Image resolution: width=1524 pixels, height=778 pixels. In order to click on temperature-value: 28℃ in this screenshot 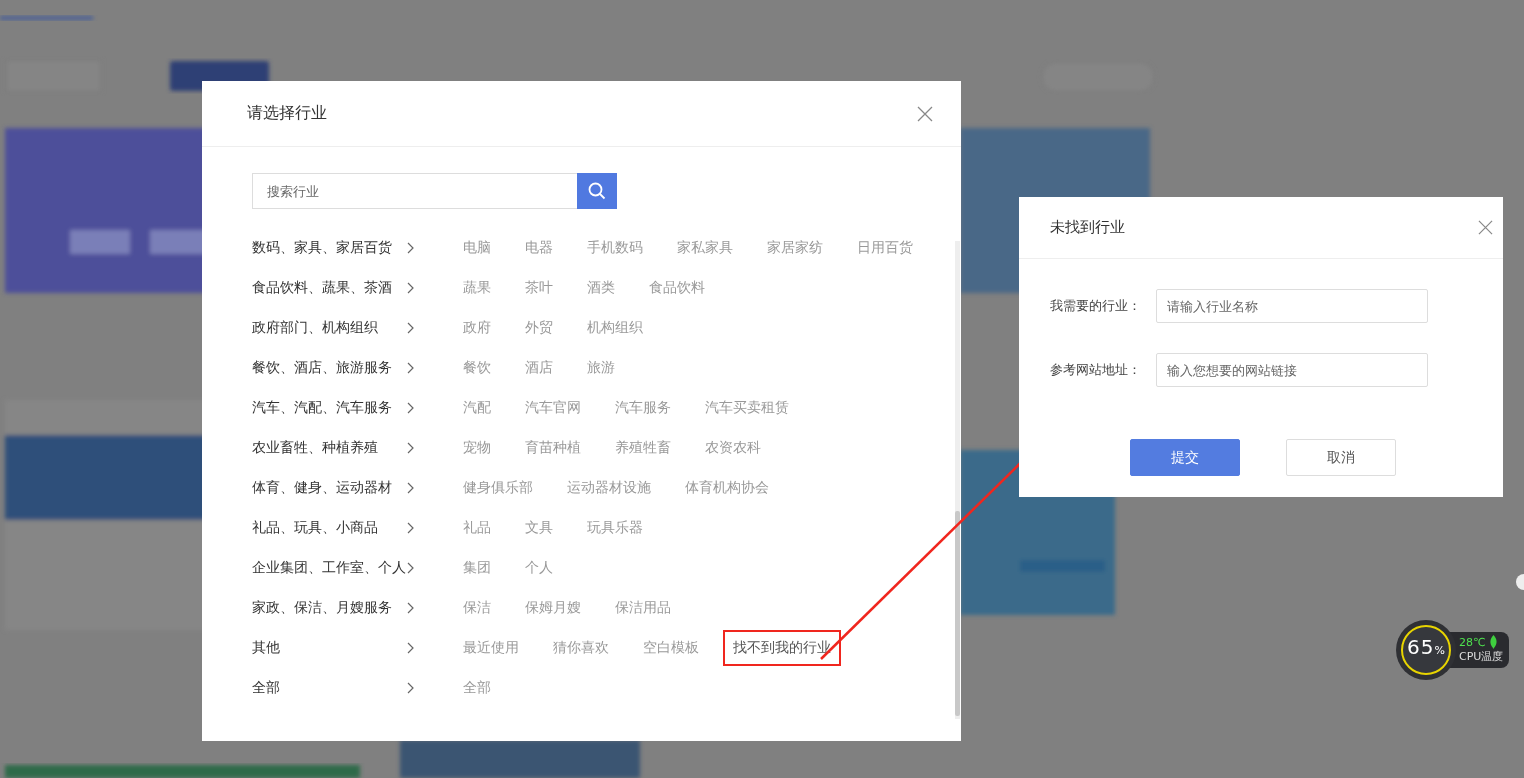, I will do `click(1472, 642)`.